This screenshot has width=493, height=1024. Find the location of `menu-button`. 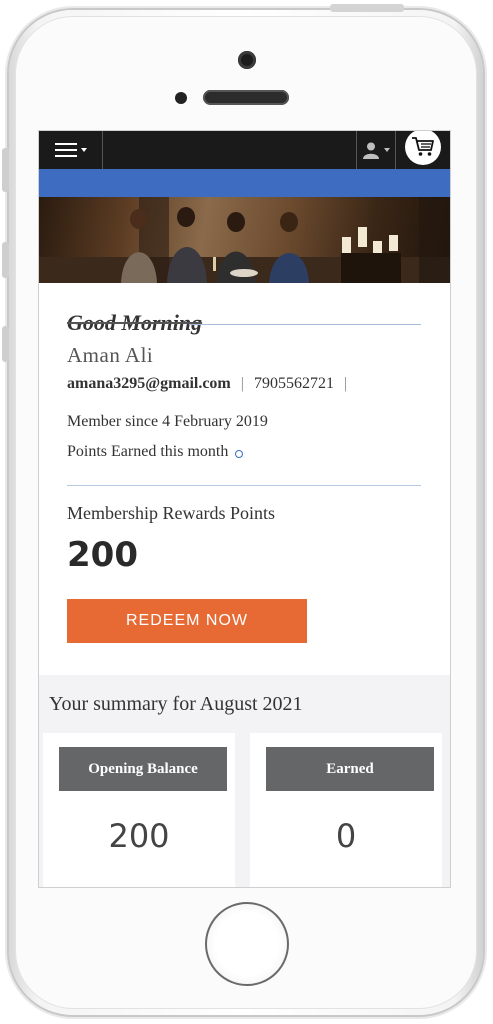

menu-button is located at coordinates (71, 150).